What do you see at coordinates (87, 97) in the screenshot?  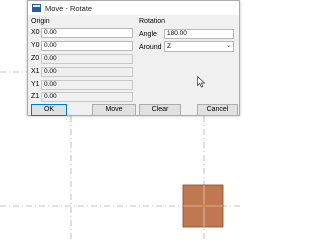 I see `z1-field: 0.00` at bounding box center [87, 97].